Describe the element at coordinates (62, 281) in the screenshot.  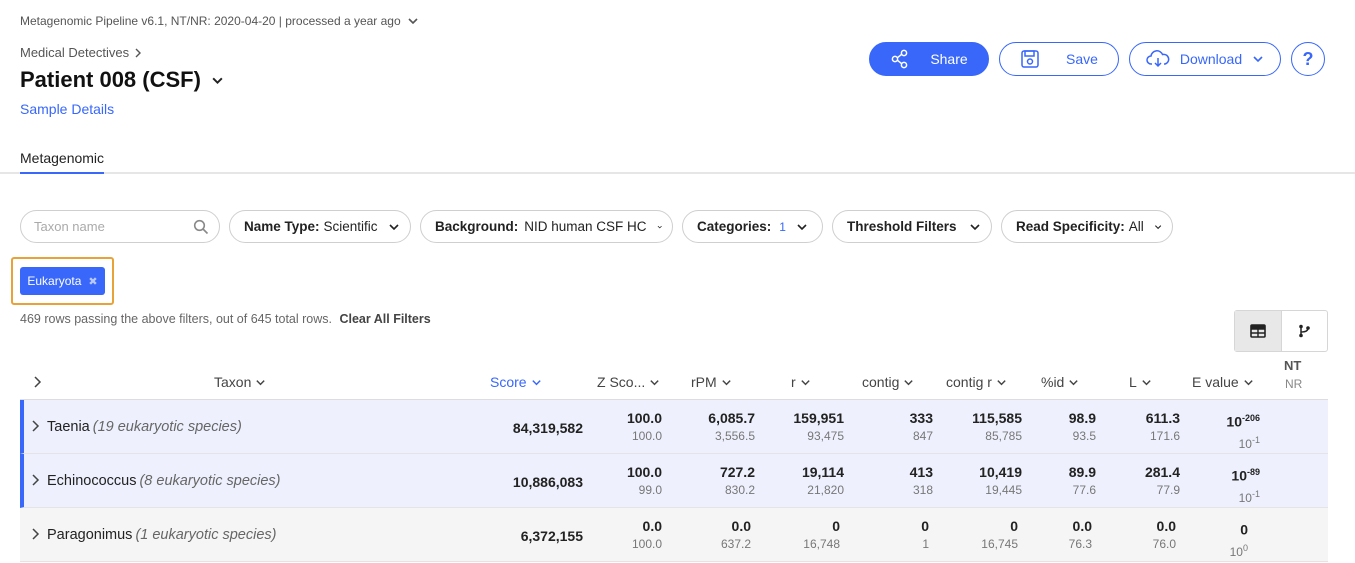
I see `filter-chip-eukaryota: Eukaryota ✖` at that location.